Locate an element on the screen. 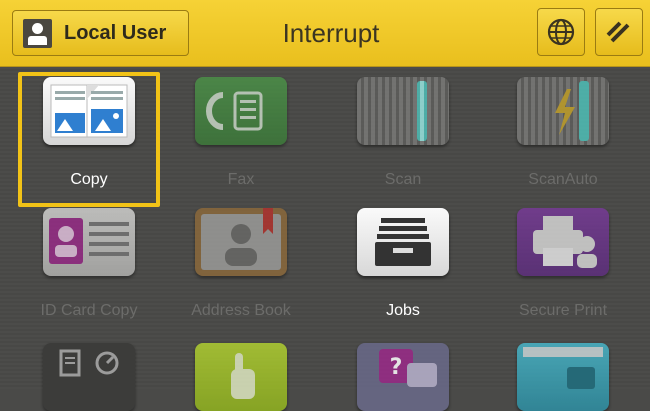  tile-label: ID Card Copy is located at coordinates (89, 310).